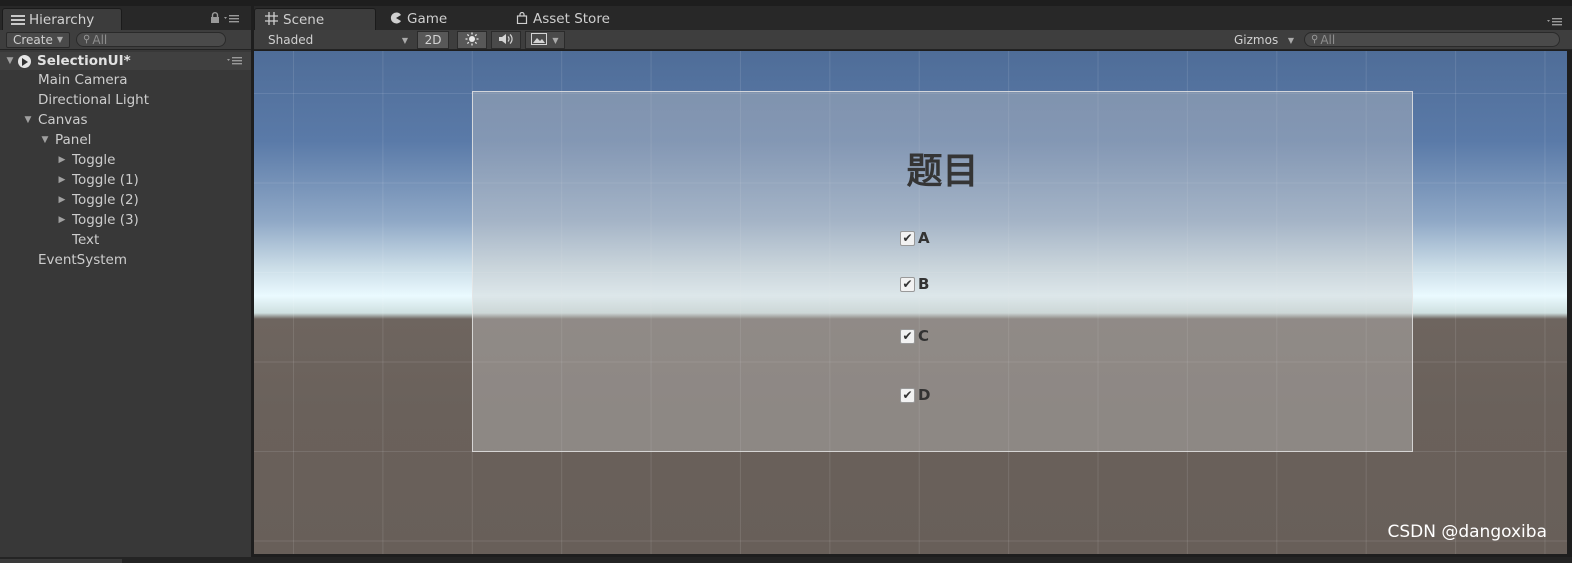 The height and width of the screenshot is (563, 1572). I want to click on hierarchy-item: EventSystem, so click(125, 260).